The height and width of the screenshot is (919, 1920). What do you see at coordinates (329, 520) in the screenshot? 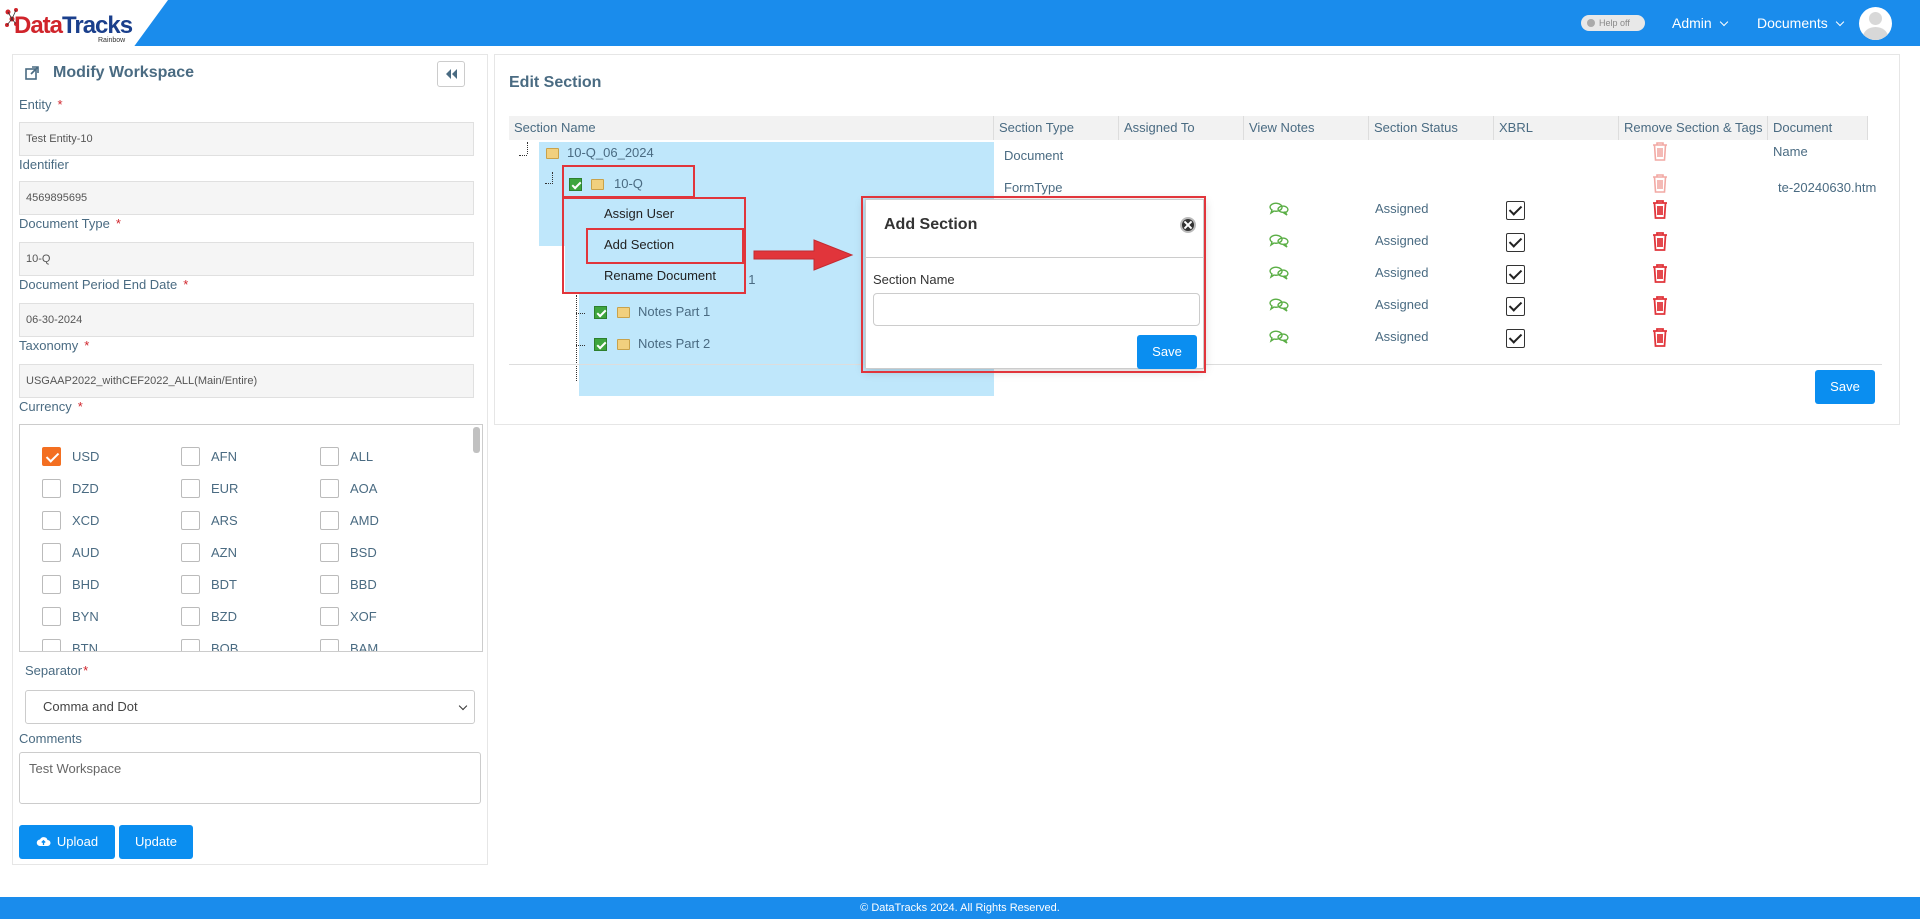
I see `currency-checkbox-amd` at bounding box center [329, 520].